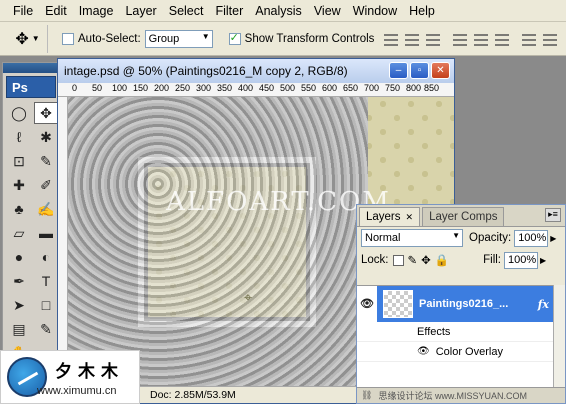 Image resolution: width=566 pixels, height=404 pixels. Describe the element at coordinates (109, 38) in the screenshot. I see `auto-select-label: Auto-Select:` at that location.